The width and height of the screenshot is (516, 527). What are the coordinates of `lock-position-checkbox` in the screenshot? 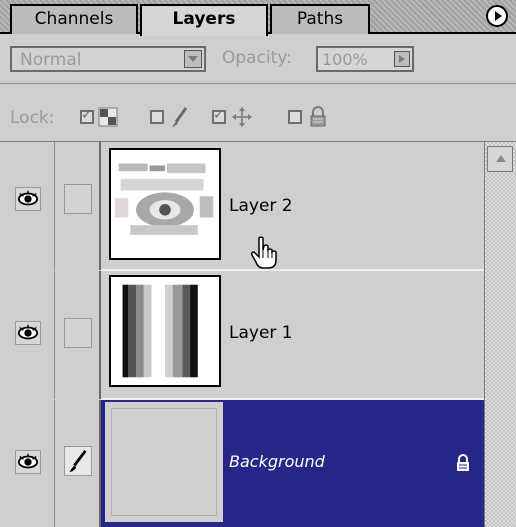 It's located at (219, 115).